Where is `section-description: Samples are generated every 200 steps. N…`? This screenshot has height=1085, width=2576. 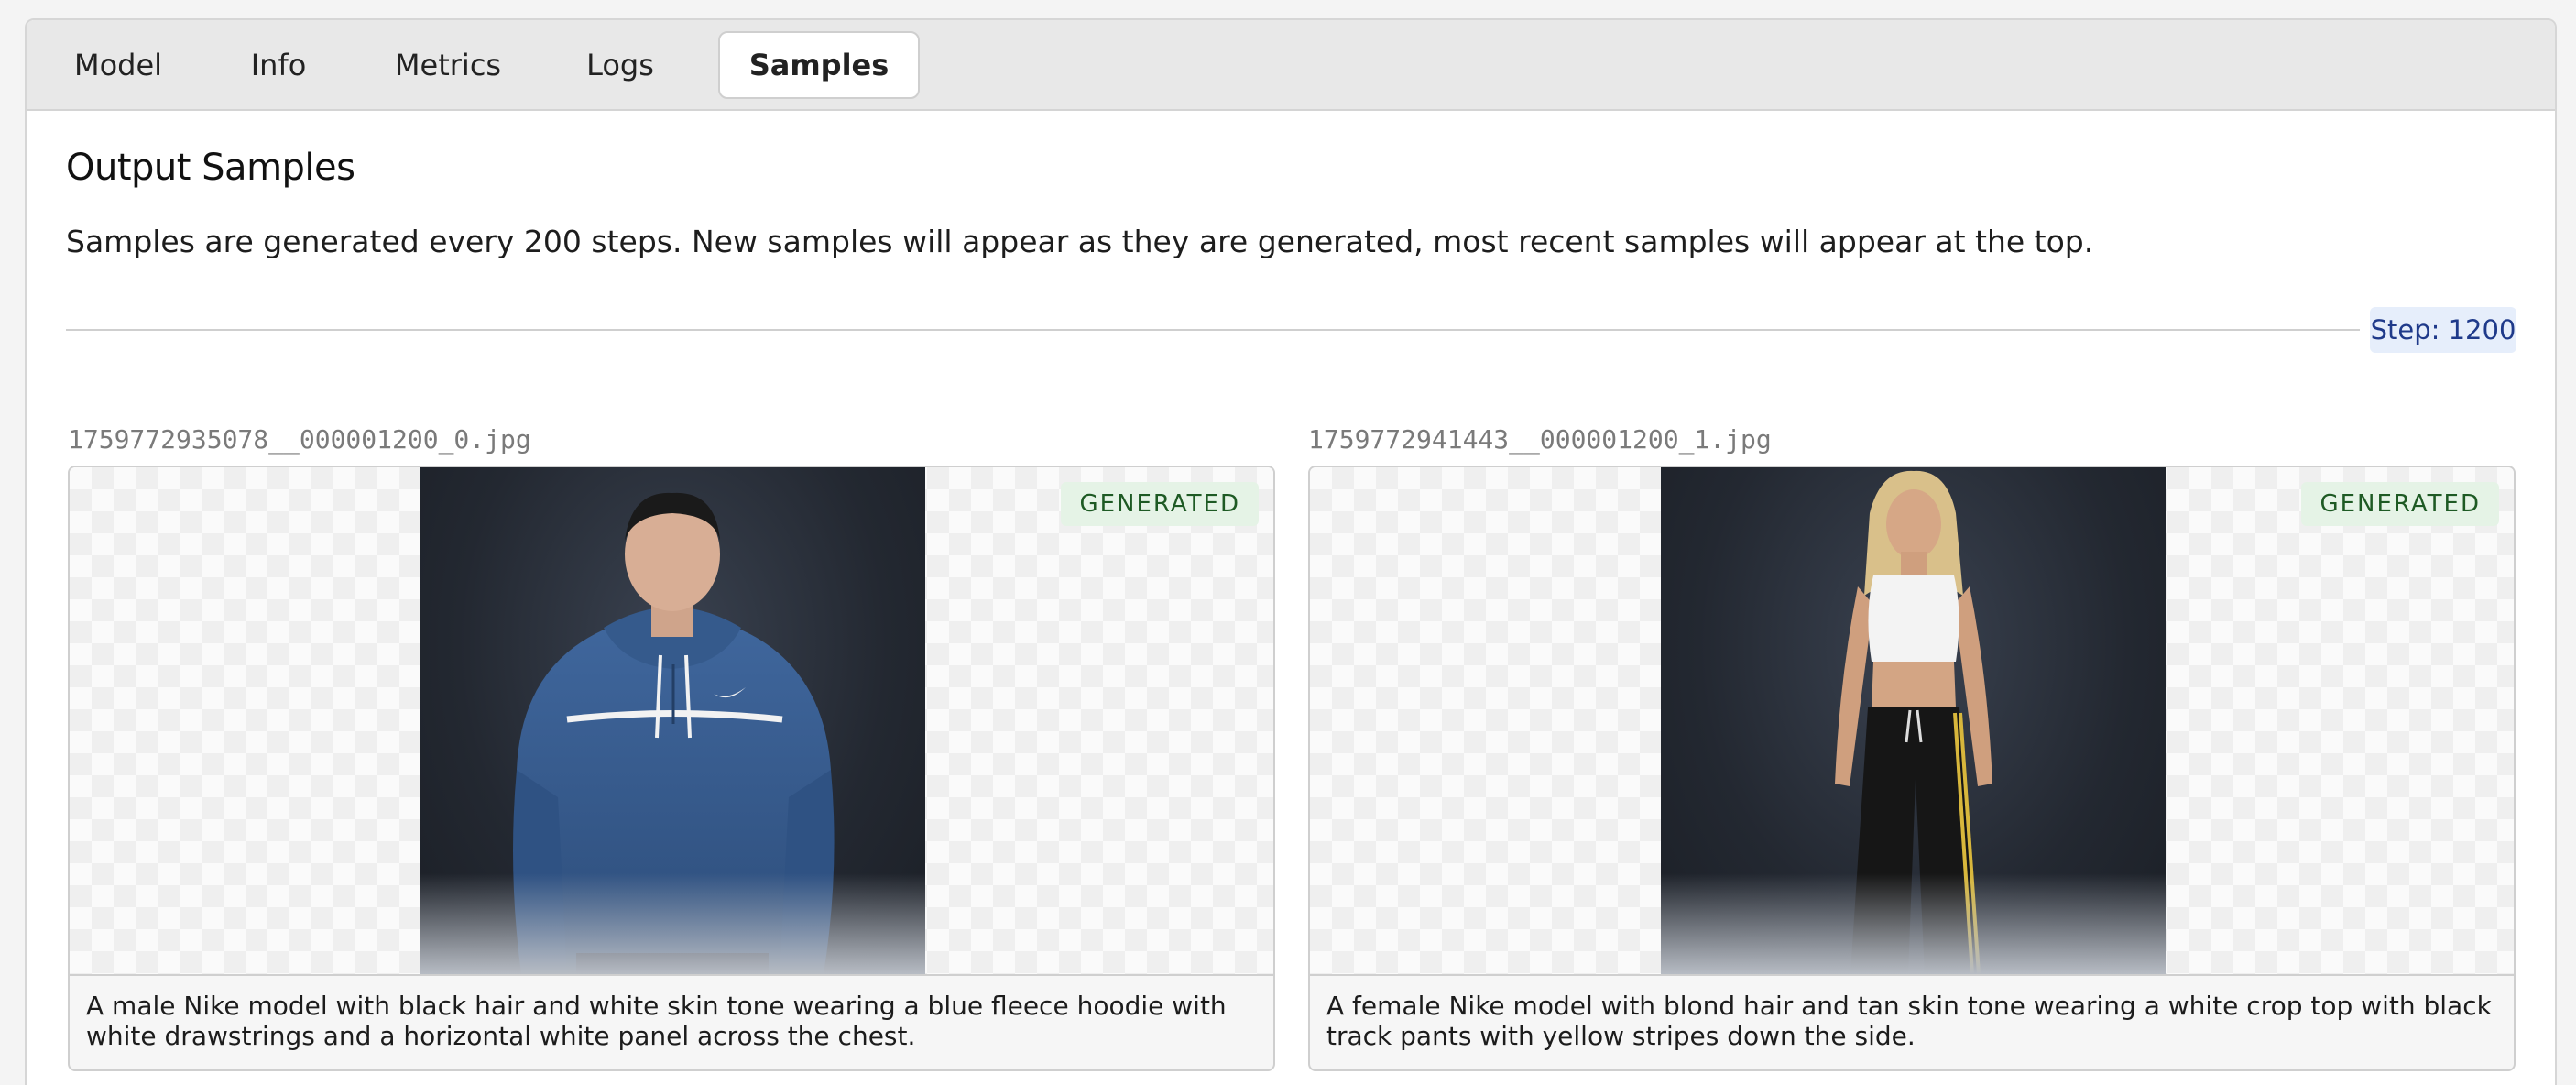 section-description: Samples are generated every 200 steps. N… is located at coordinates (1080, 241).